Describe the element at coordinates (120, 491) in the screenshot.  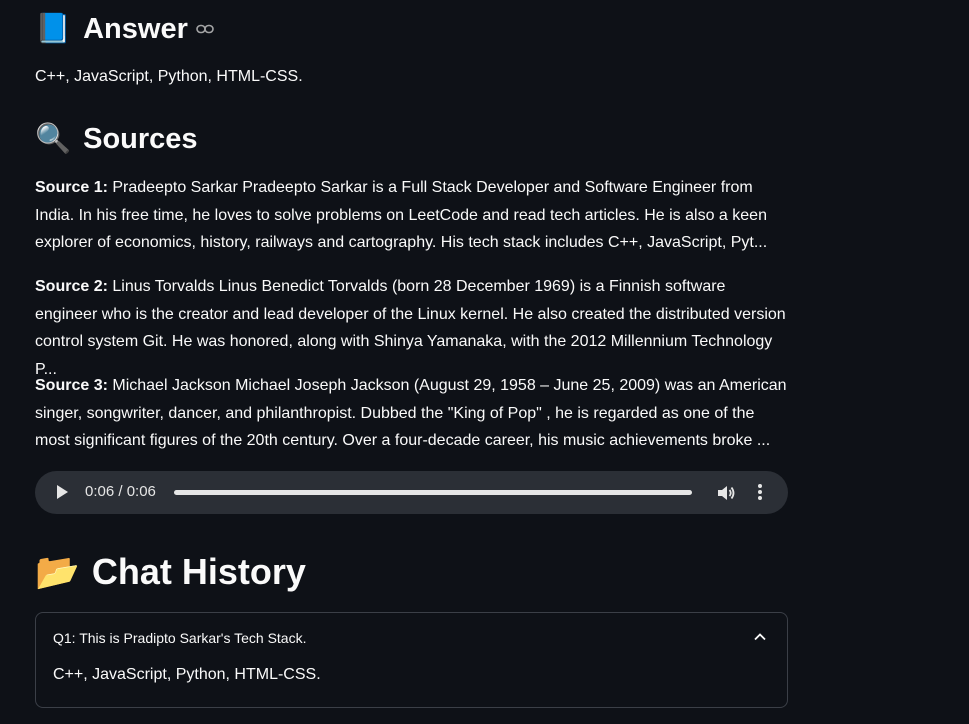
I see `audio-time: 0:06 / 0:06` at that location.